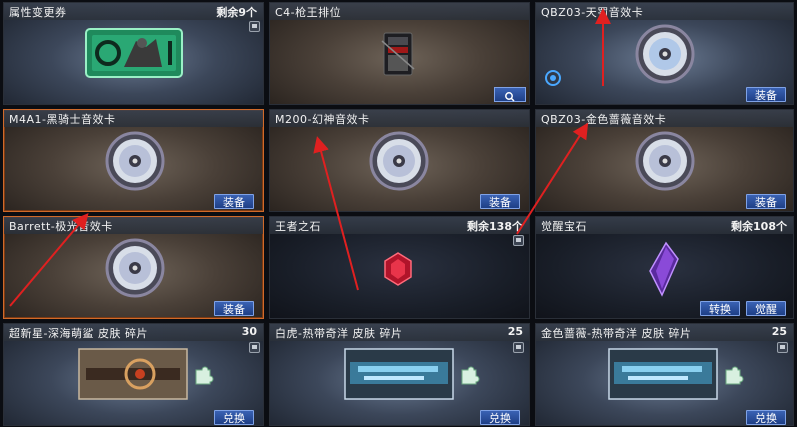 The height and width of the screenshot is (427, 797). I want to click on card-title: 超新星-深海萌鲨 皮肤 碎片, so click(78, 333).